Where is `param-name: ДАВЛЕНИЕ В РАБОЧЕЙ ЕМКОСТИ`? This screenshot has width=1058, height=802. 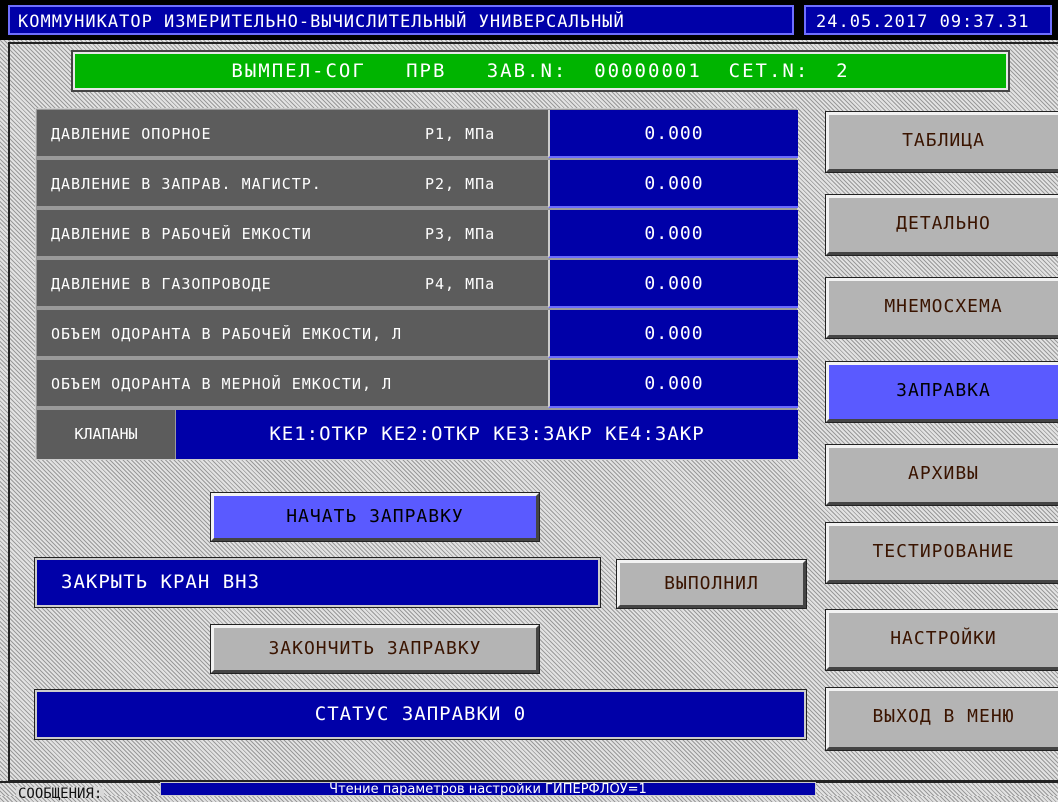 param-name: ДАВЛЕНИЕ В РАБОЧЕЙ ЕМКОСТИ is located at coordinates (181, 234).